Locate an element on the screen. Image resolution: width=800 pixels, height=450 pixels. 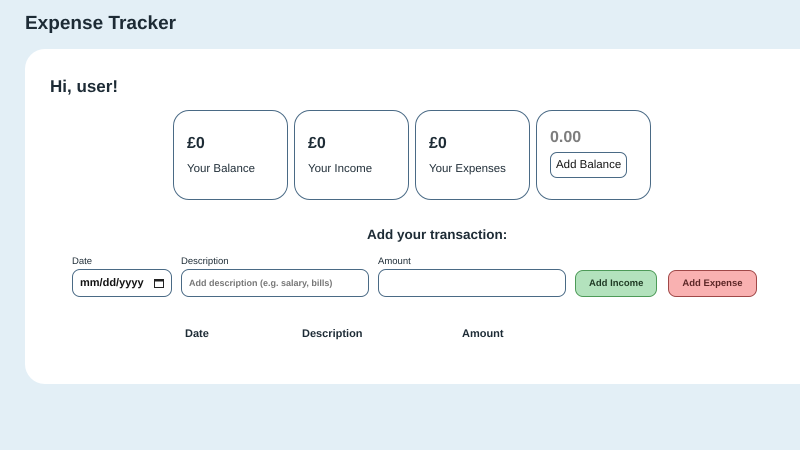
column-header: Description is located at coordinates (333, 334).